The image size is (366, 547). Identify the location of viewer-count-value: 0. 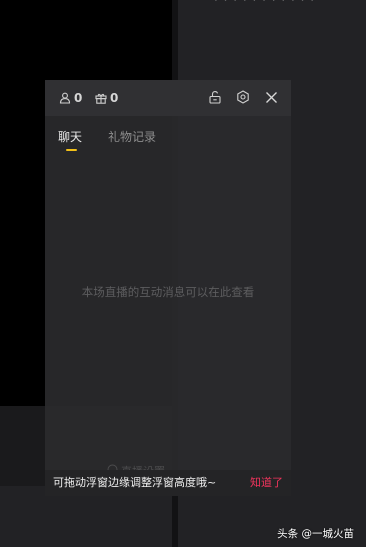
(78, 98).